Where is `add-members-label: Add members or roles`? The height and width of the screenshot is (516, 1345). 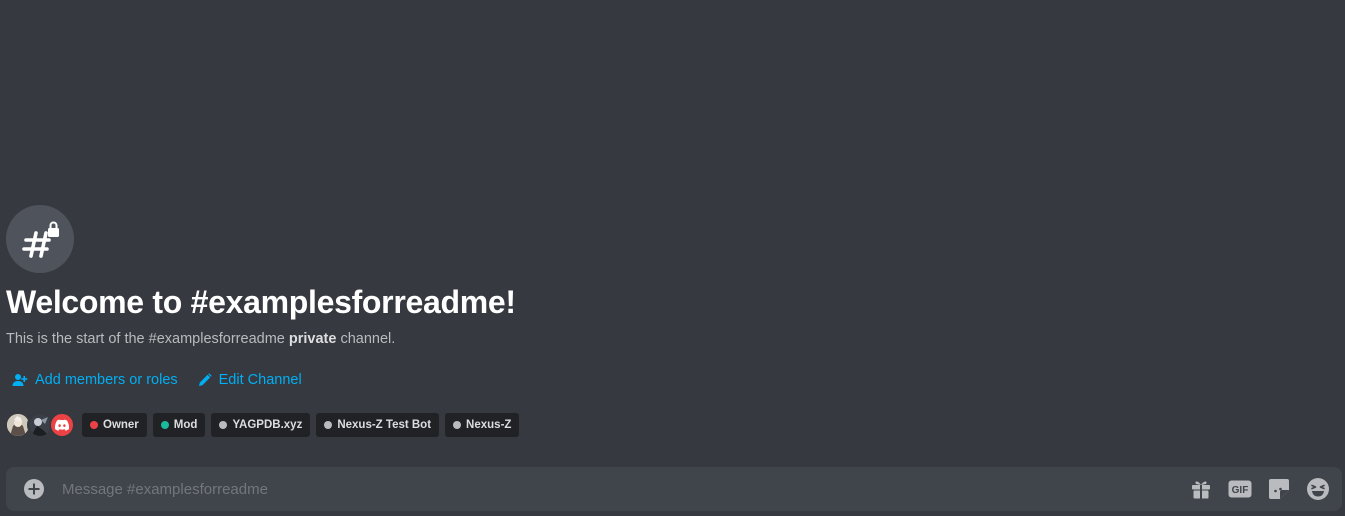 add-members-label: Add members or roles is located at coordinates (106, 380).